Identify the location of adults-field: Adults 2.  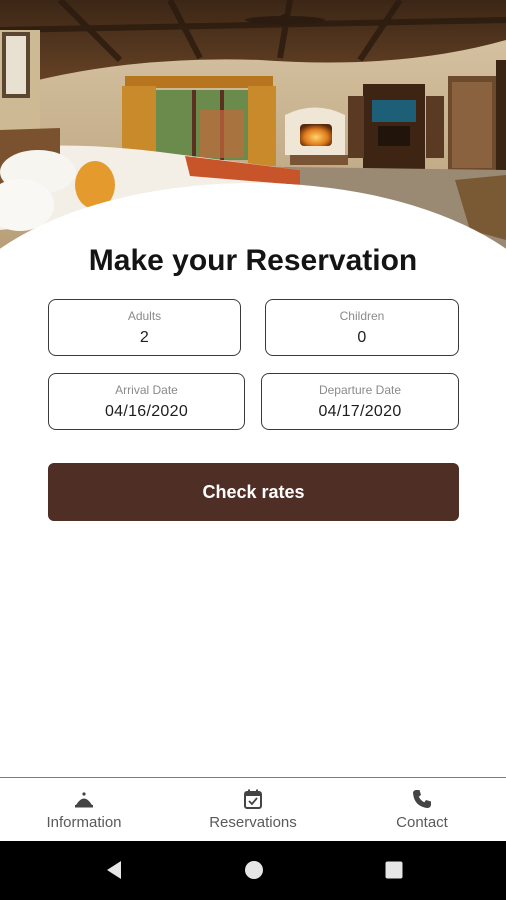
(144, 327).